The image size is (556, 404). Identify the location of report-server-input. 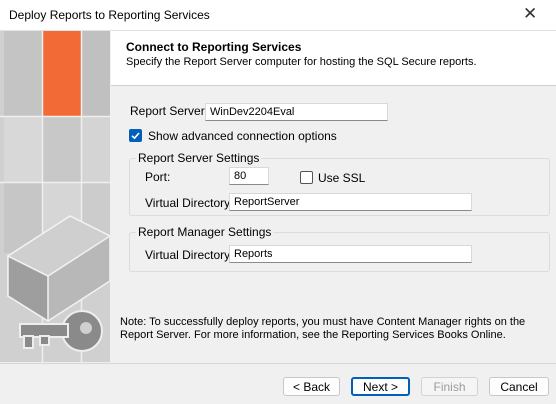
(296, 112).